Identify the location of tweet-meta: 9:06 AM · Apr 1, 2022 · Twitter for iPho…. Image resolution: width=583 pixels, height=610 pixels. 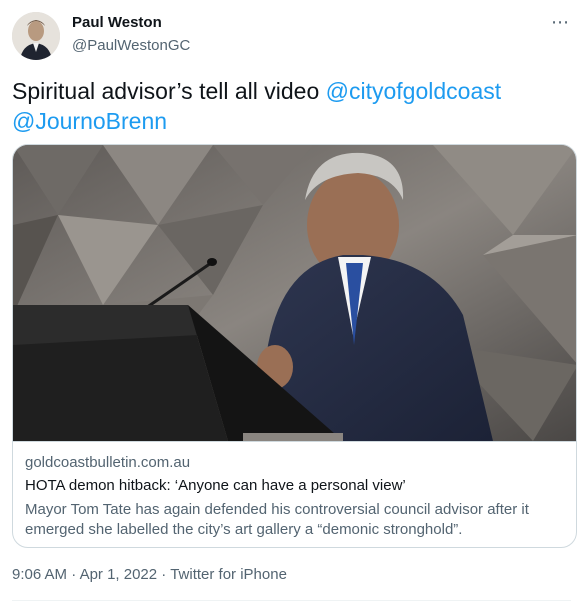
(149, 574).